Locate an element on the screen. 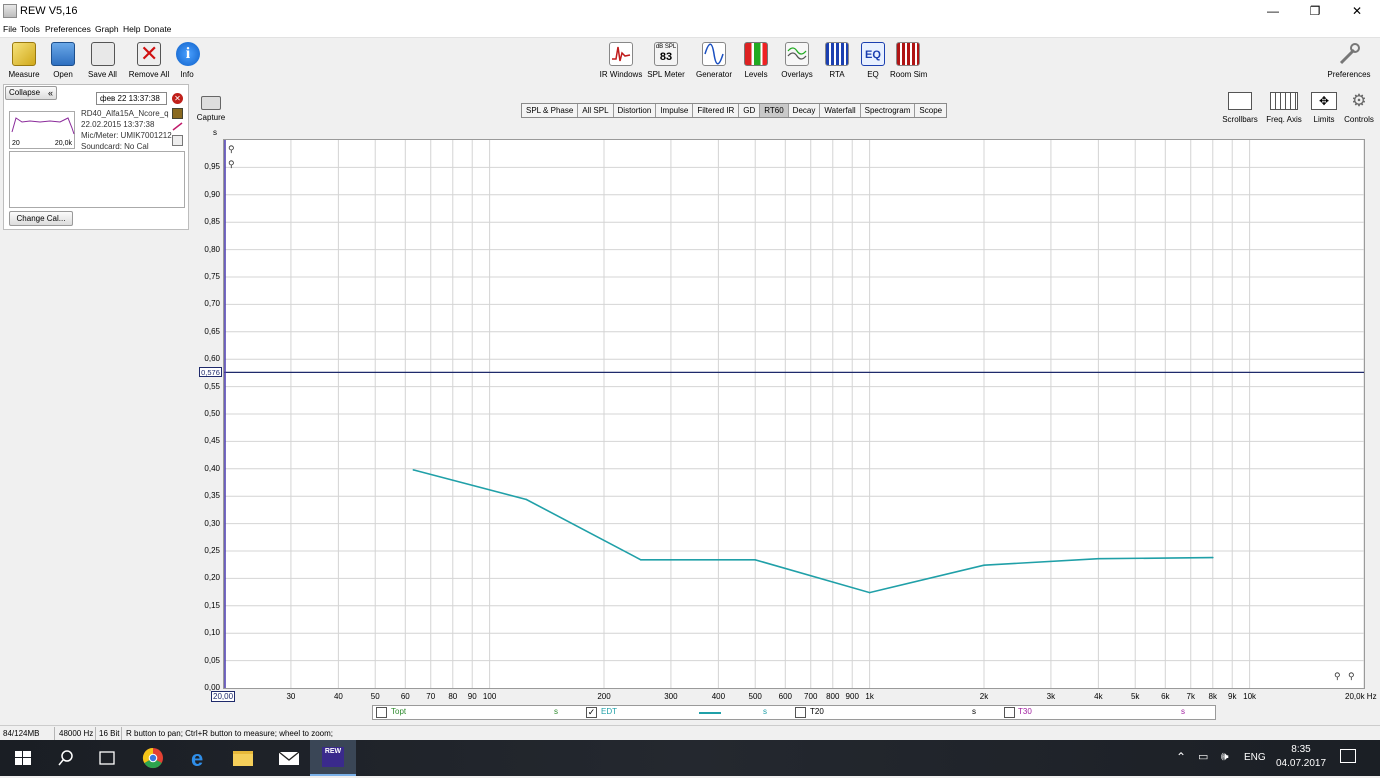 The image size is (1380, 778). legend-bar: Topt s ✓ EDT s T20 s T30 s is located at coordinates (794, 712).